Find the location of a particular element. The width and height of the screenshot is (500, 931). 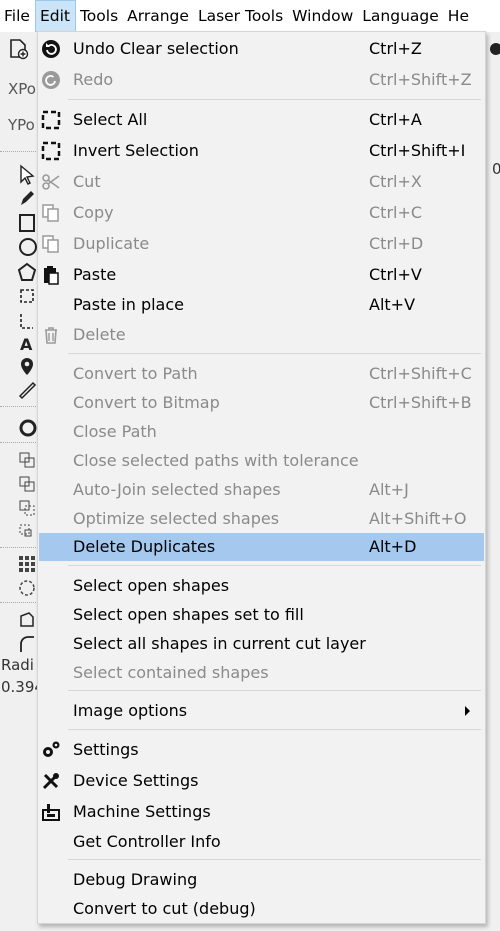

polygon-tool-icon is located at coordinates (27, 272).